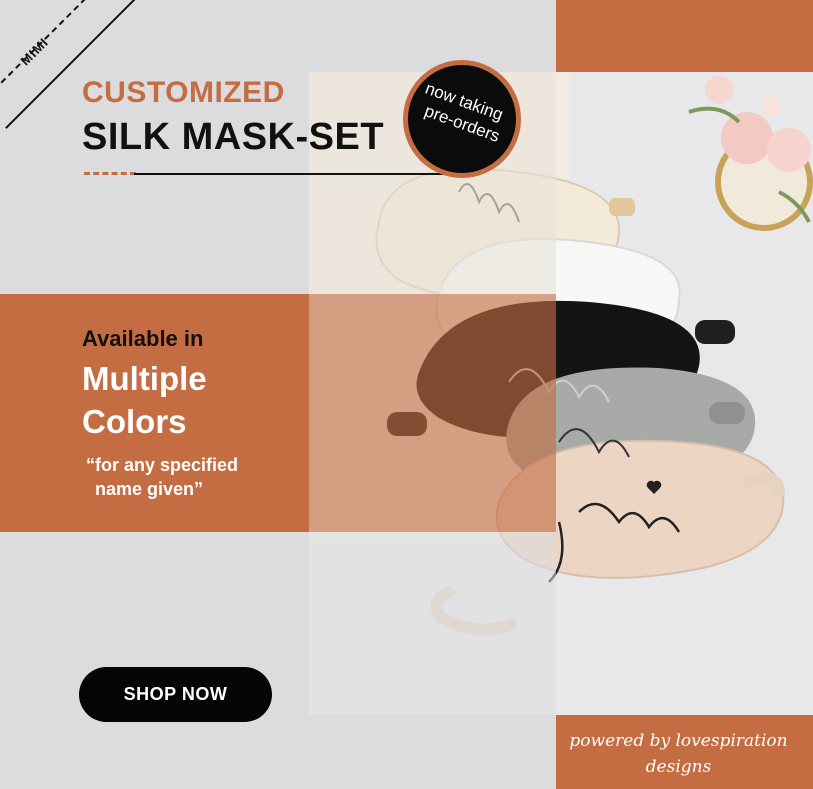 The height and width of the screenshot is (789, 813). What do you see at coordinates (144, 378) in the screenshot?
I see `feature-multiple: Multiple` at bounding box center [144, 378].